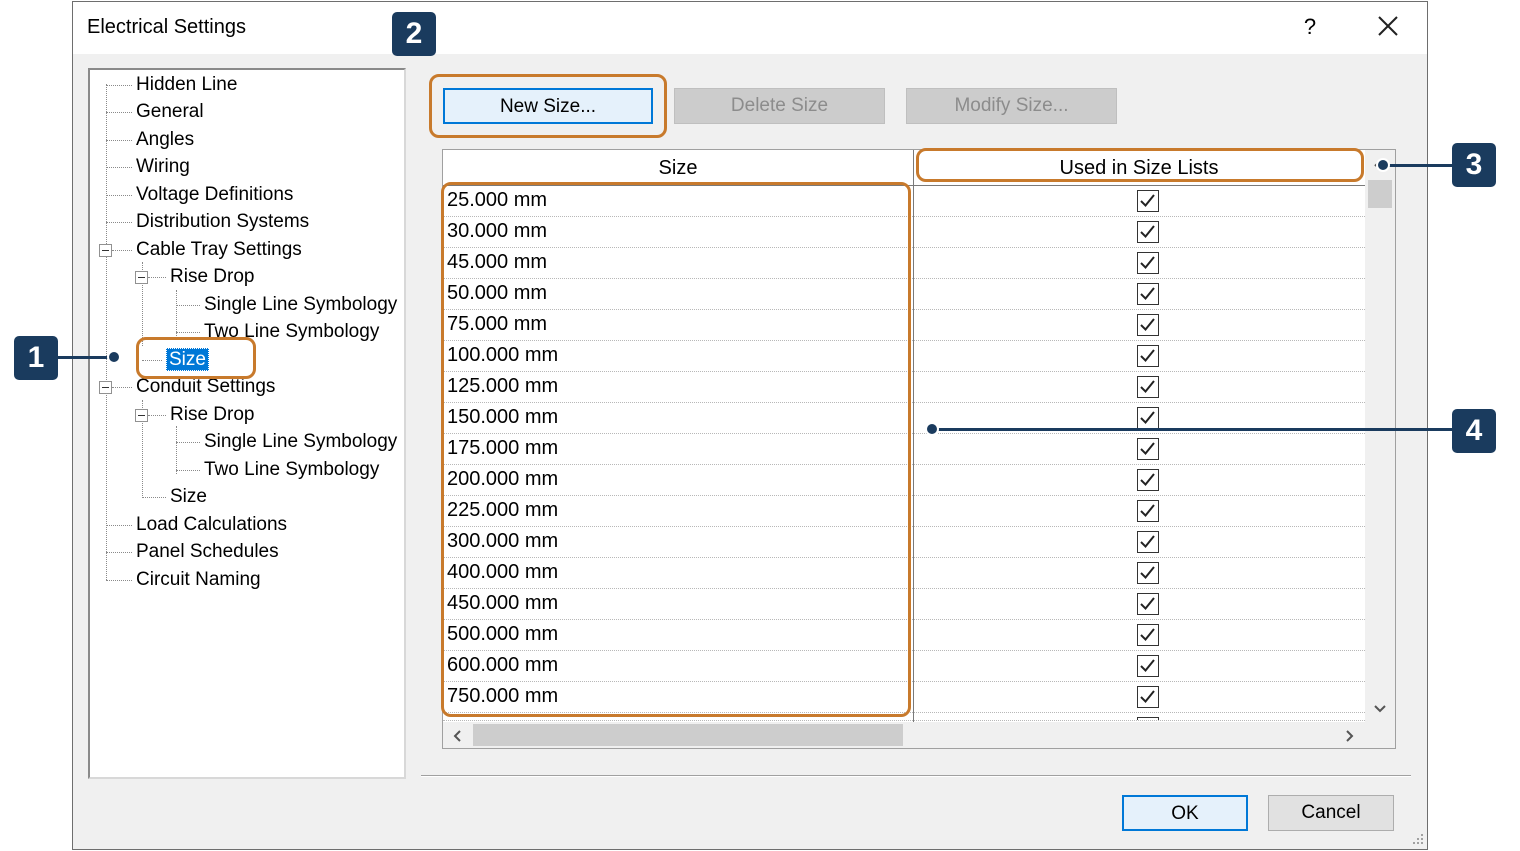 The width and height of the screenshot is (1520, 851). Describe the element at coordinates (548, 106) in the screenshot. I see `highlight-new-size-button` at that location.